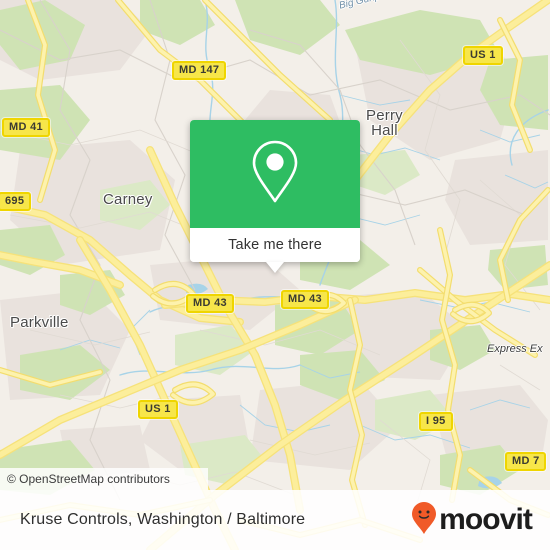 Image resolution: width=550 pixels, height=550 pixels. I want to click on route-shield-md-43-west: MD 43, so click(210, 303).